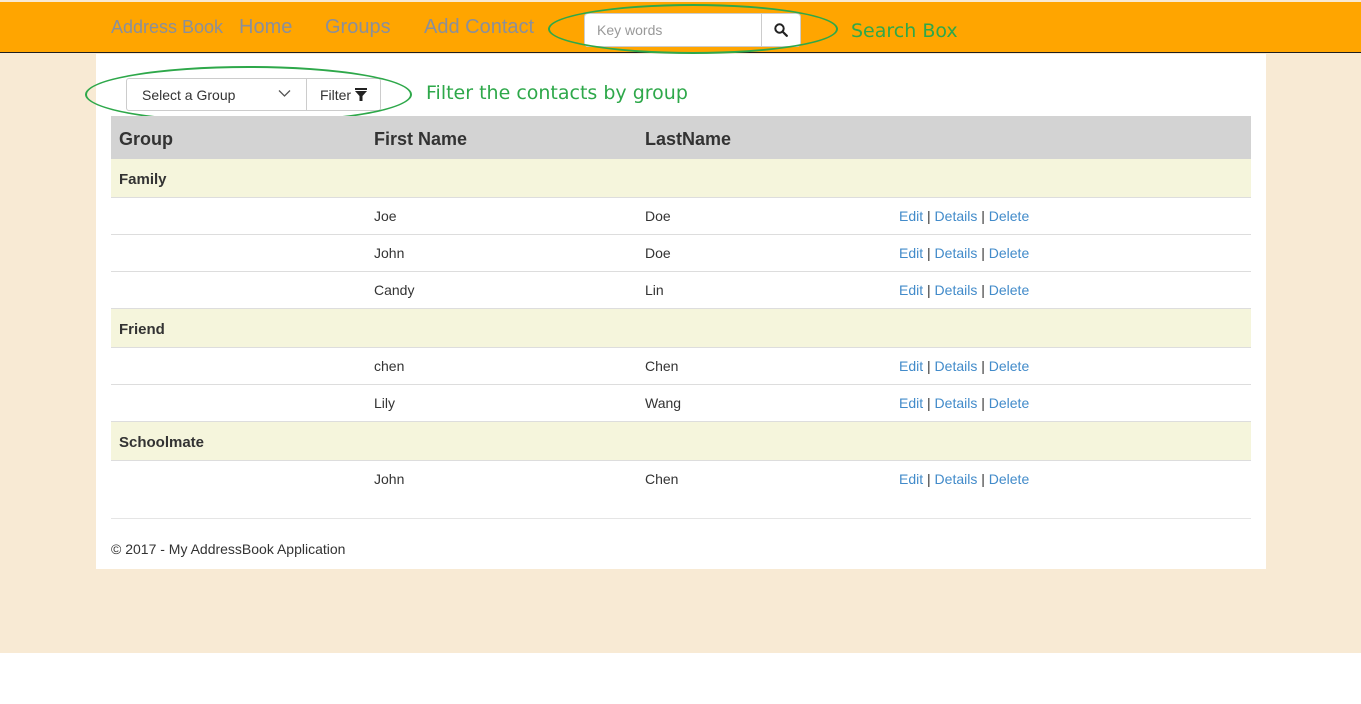  Describe the element at coordinates (142, 329) in the screenshot. I see `group-name: Friend` at that location.